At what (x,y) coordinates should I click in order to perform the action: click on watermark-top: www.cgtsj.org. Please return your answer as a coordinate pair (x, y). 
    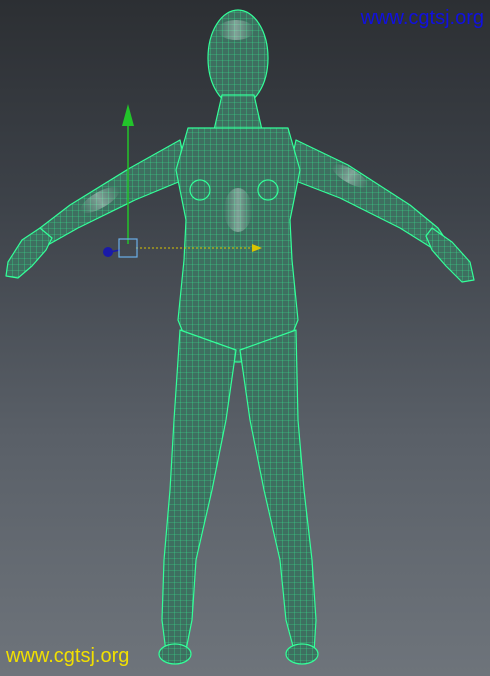
    Looking at the image, I should click on (422, 18).